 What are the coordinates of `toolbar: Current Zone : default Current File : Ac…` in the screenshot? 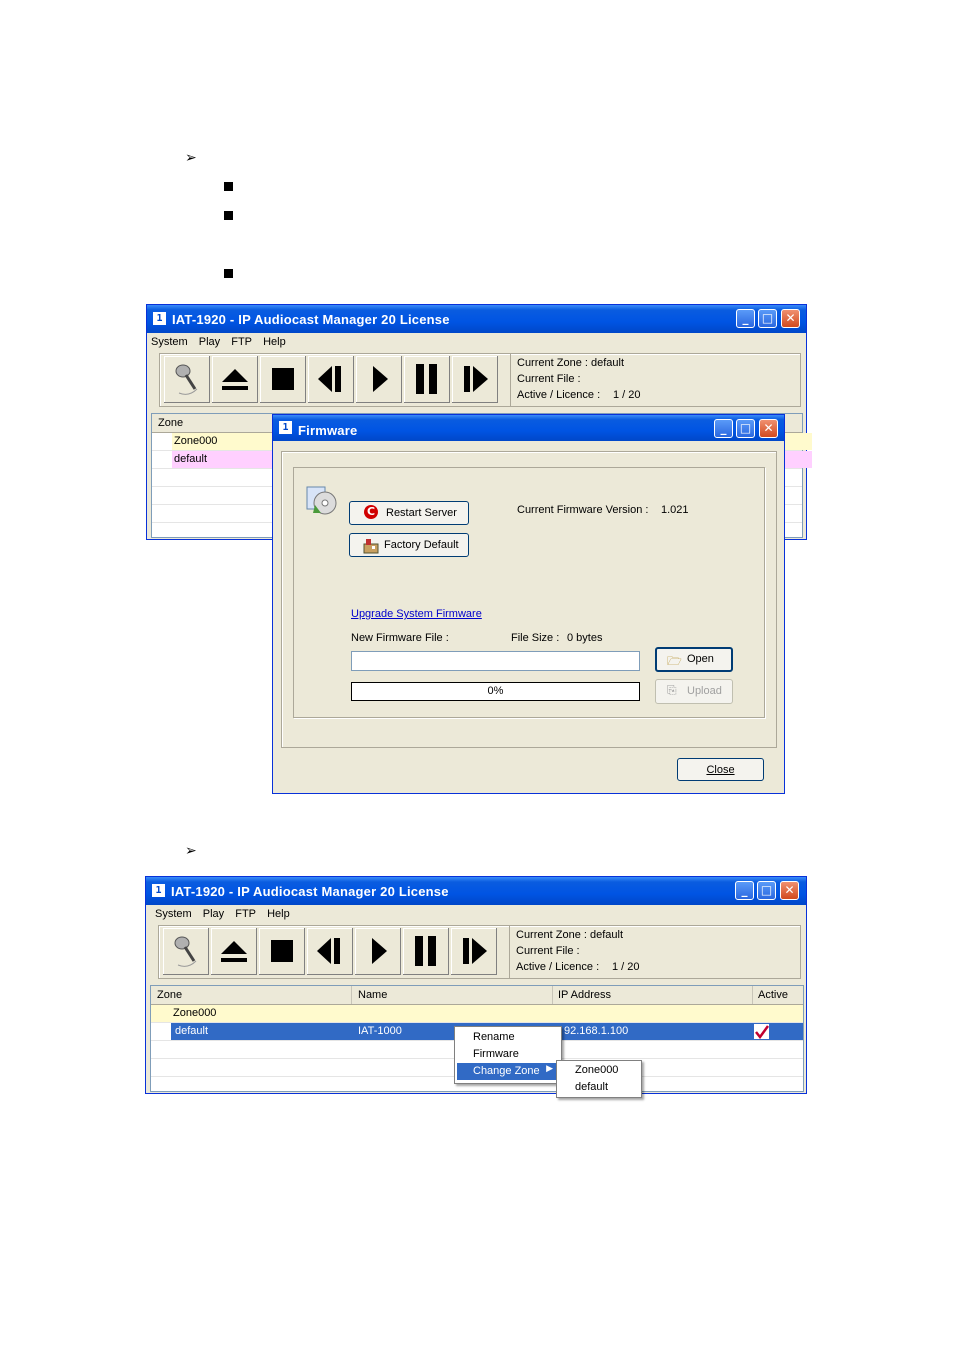 It's located at (479, 952).